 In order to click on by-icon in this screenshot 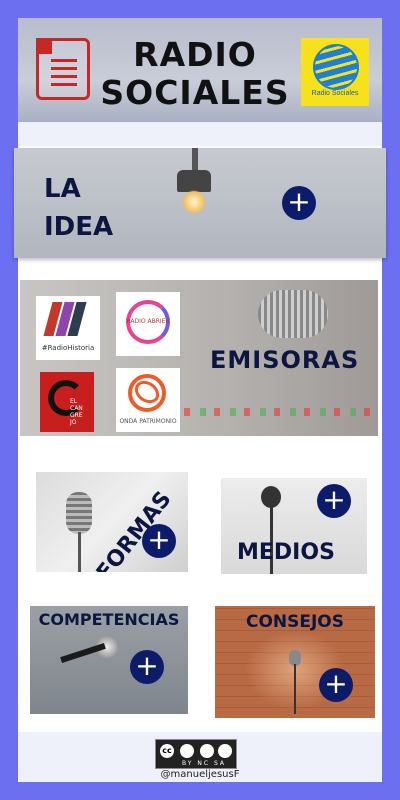, I will do `click(187, 751)`.